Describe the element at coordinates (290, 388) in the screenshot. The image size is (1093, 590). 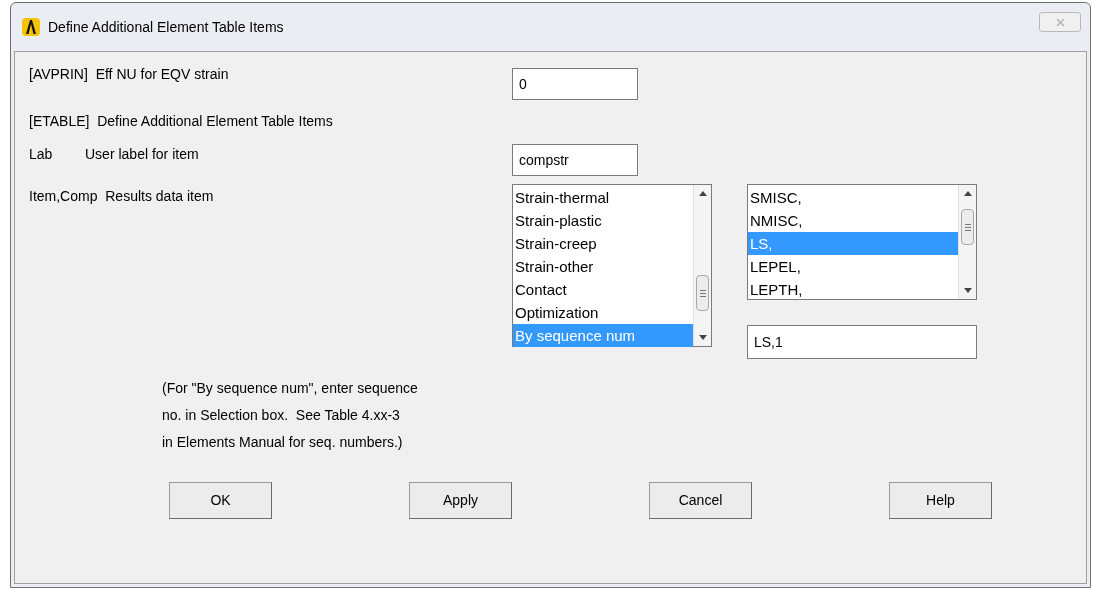
I see `note-text: (For "By sequence num", enter sequence` at that location.